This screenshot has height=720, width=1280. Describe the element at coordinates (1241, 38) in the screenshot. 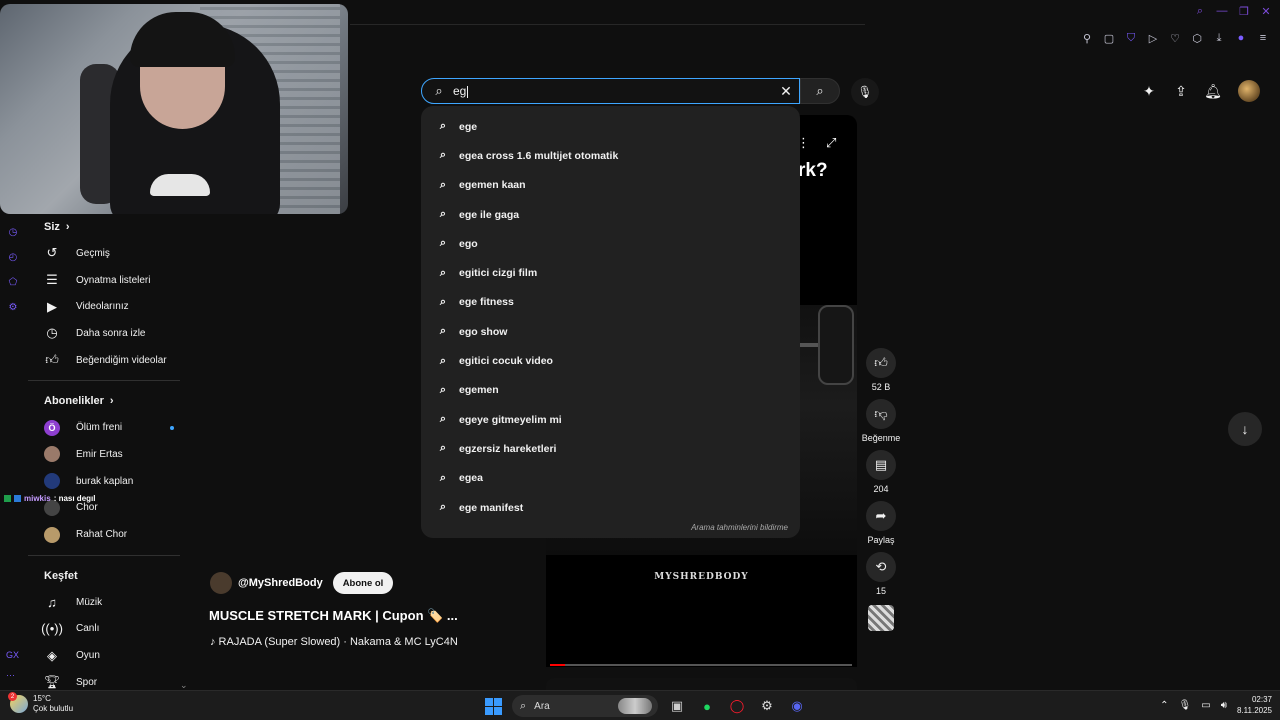

I see `profile-icon: ●` at that location.